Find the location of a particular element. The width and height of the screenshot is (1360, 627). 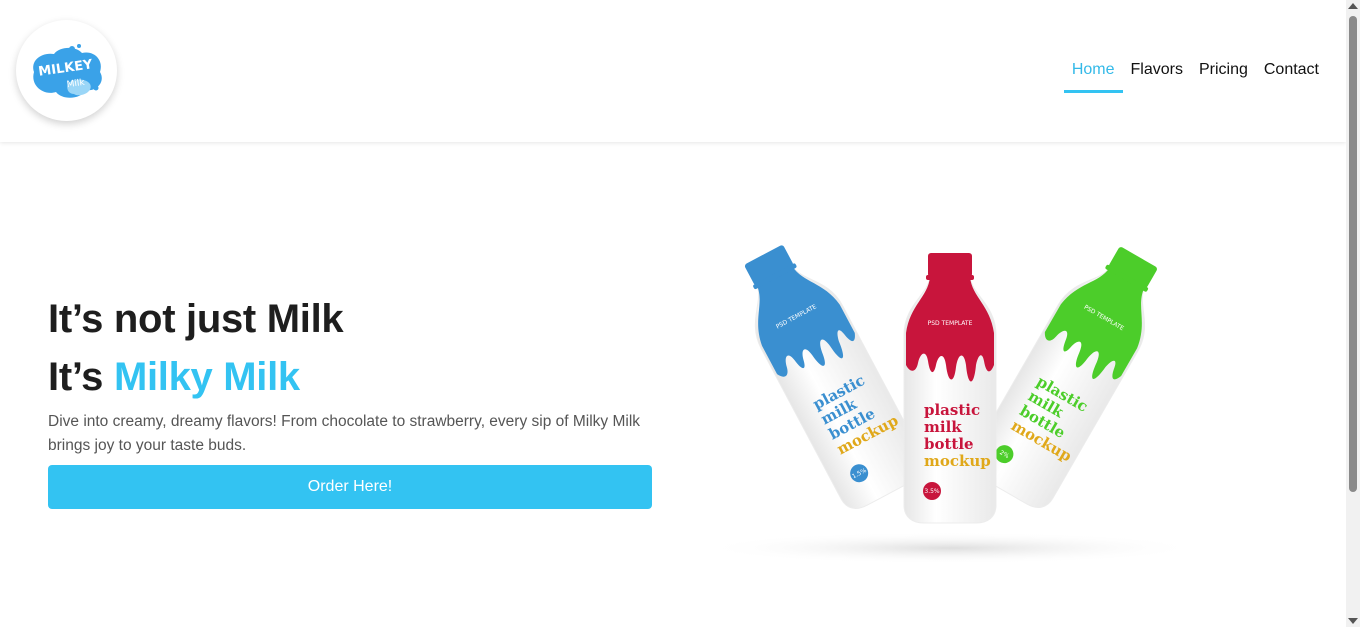

bottle-title-word: plastic is located at coordinates (952, 410).